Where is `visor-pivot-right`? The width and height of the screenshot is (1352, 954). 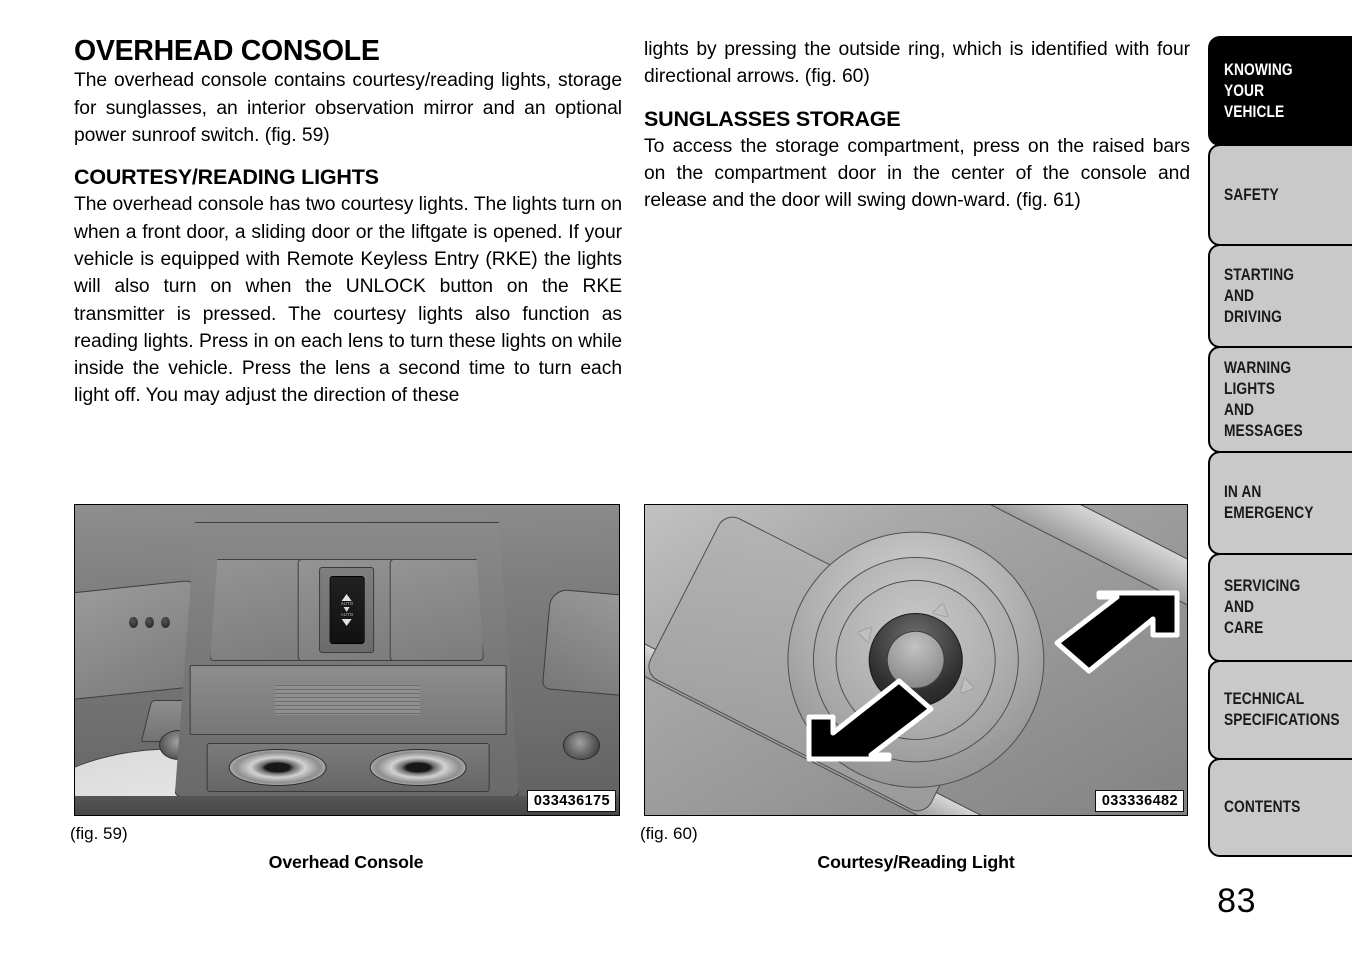
visor-pivot-right is located at coordinates (581, 745).